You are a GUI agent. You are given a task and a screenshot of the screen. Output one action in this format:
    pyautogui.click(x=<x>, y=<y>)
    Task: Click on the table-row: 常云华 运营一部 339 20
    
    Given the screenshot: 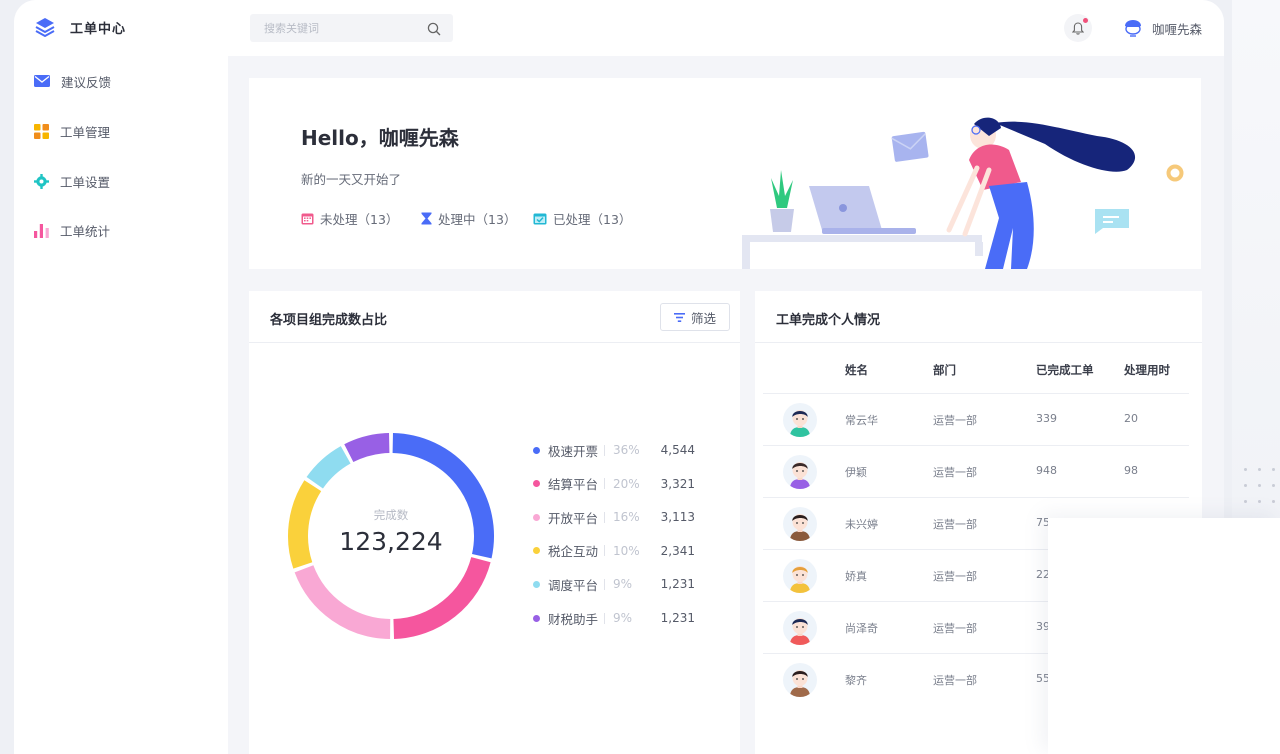 What is the action you would take?
    pyautogui.click(x=976, y=419)
    